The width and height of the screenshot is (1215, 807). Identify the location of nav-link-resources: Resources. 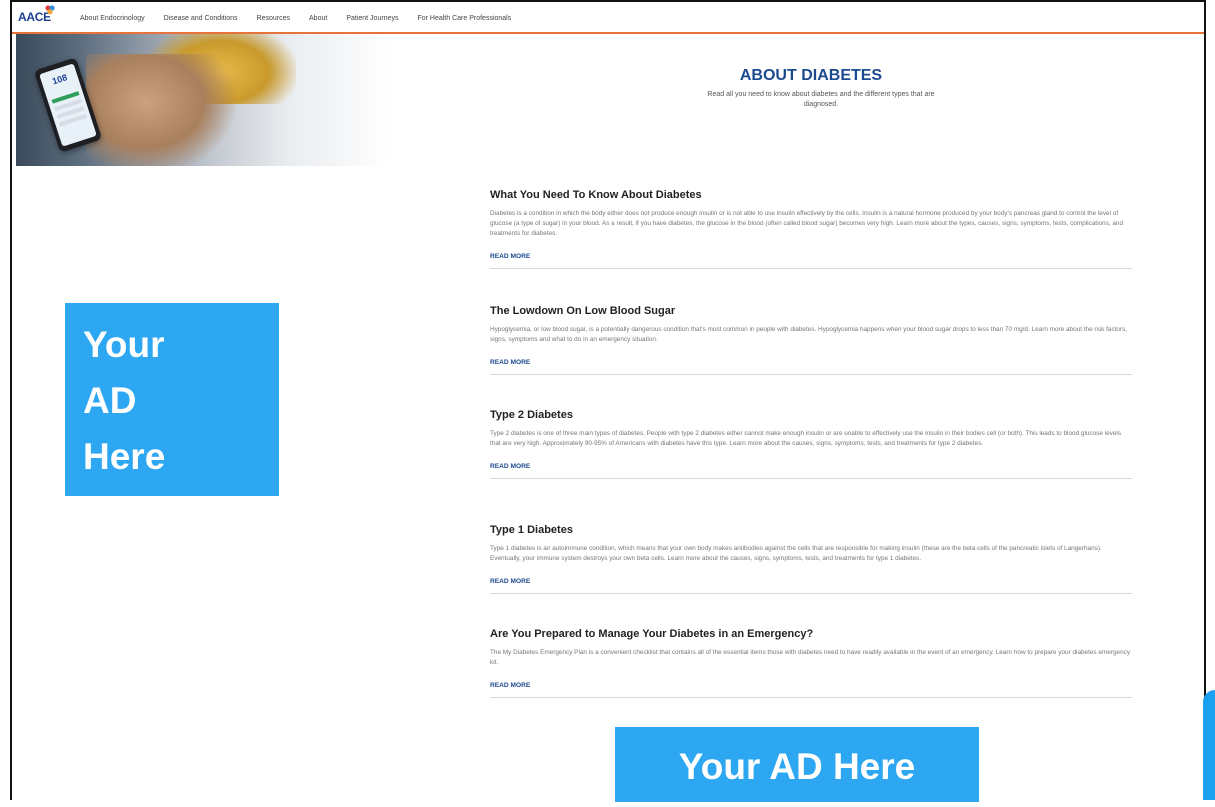
(273, 18).